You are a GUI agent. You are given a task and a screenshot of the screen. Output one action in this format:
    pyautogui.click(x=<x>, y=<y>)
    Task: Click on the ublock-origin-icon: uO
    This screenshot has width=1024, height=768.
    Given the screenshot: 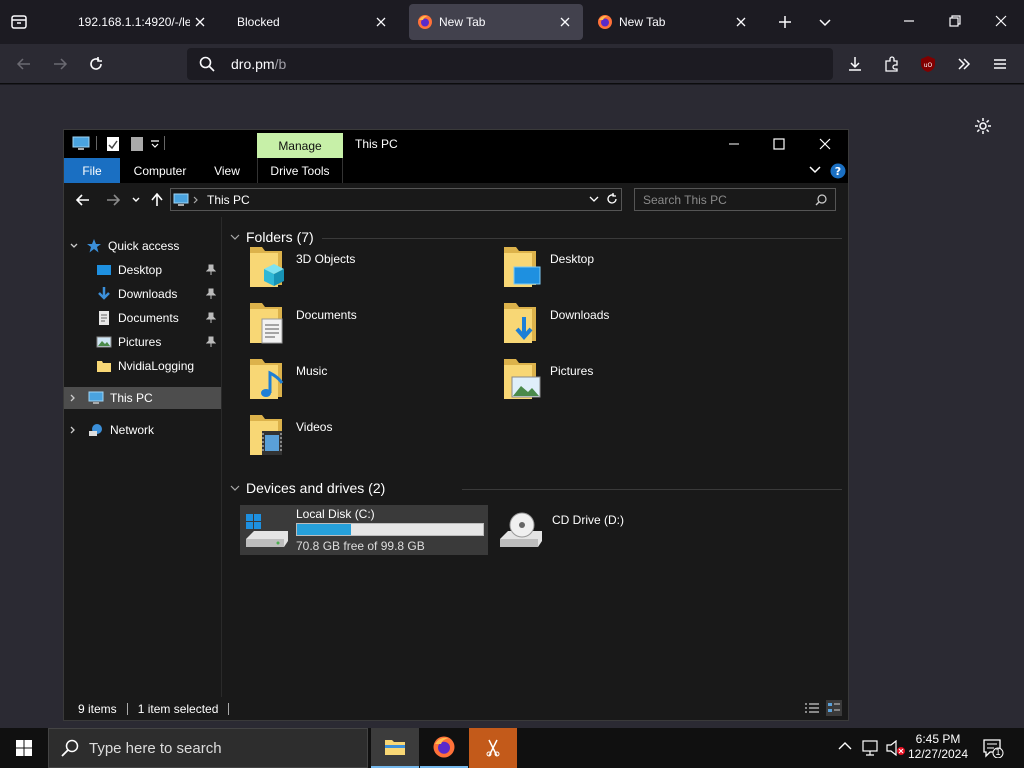 What is the action you would take?
    pyautogui.click(x=928, y=64)
    